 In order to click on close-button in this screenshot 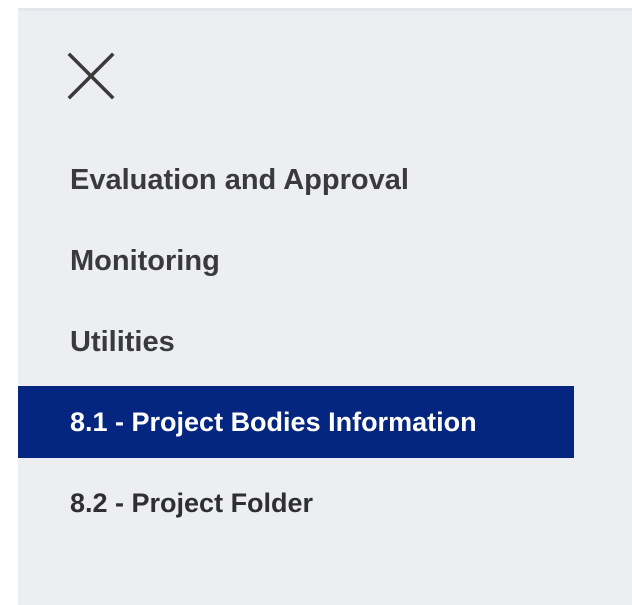, I will do `click(91, 76)`.